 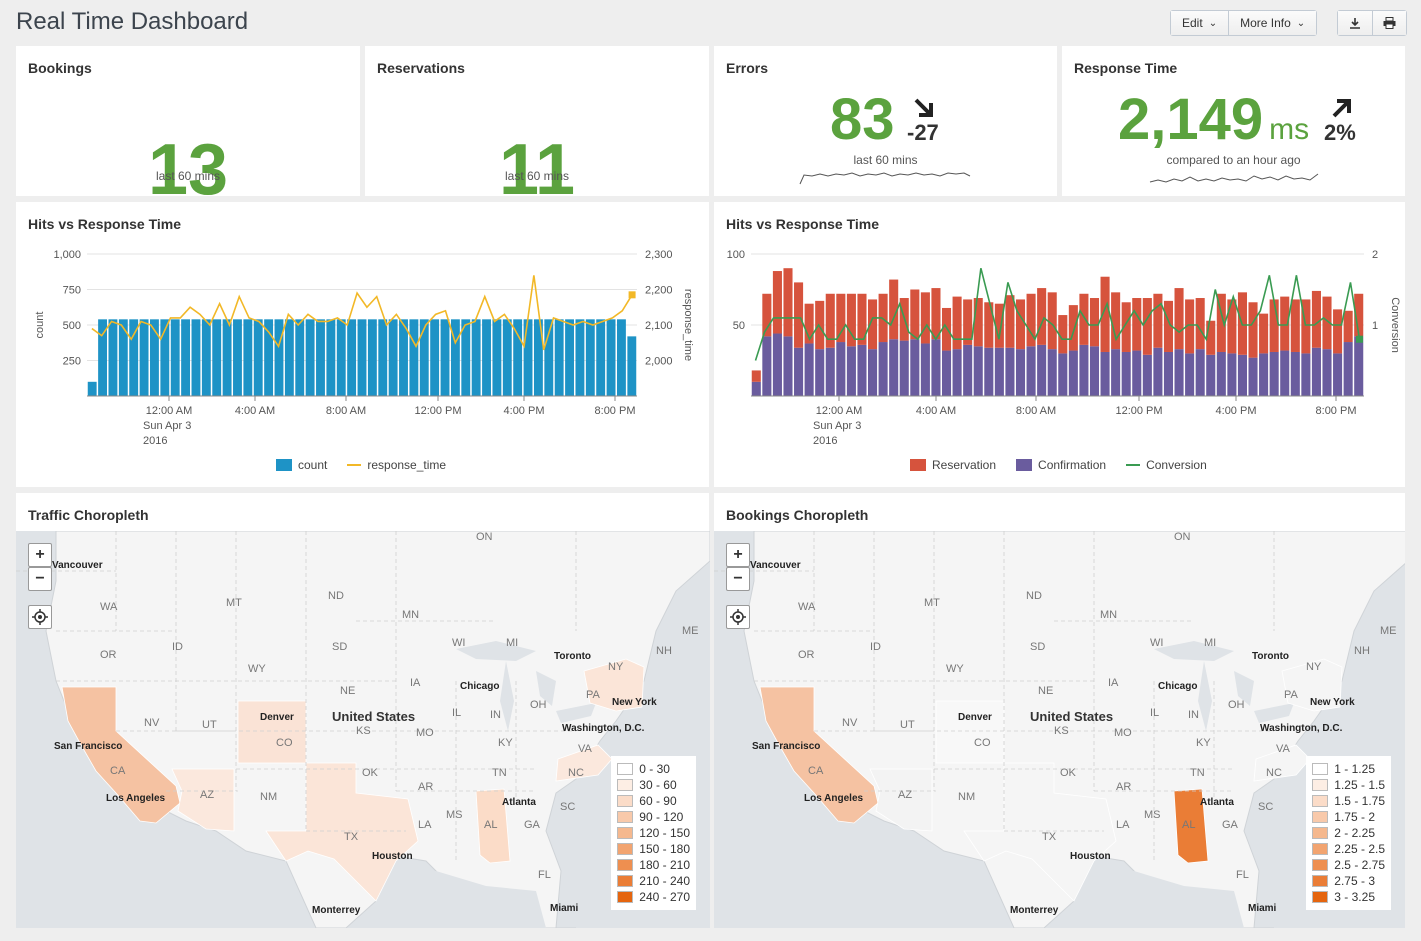 I want to click on legend-item-conversion: Conversion, so click(x=1166, y=465).